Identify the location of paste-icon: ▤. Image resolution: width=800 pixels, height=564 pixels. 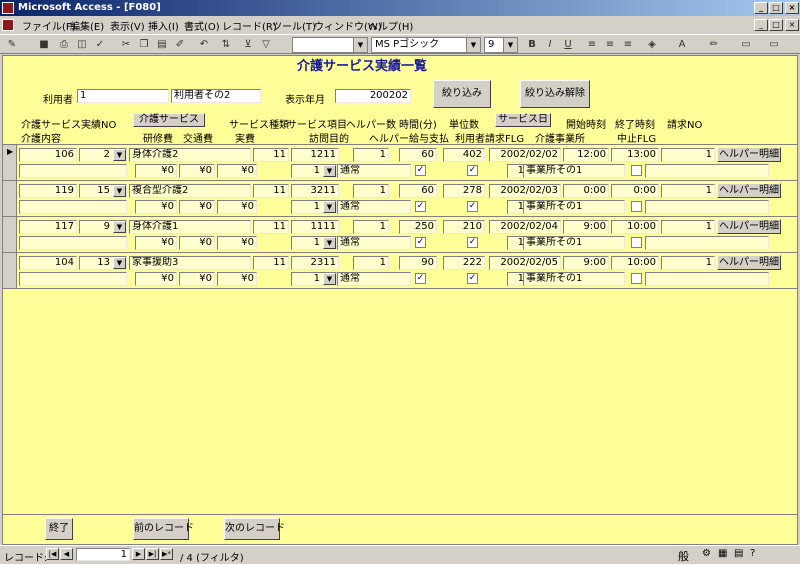
(162, 44).